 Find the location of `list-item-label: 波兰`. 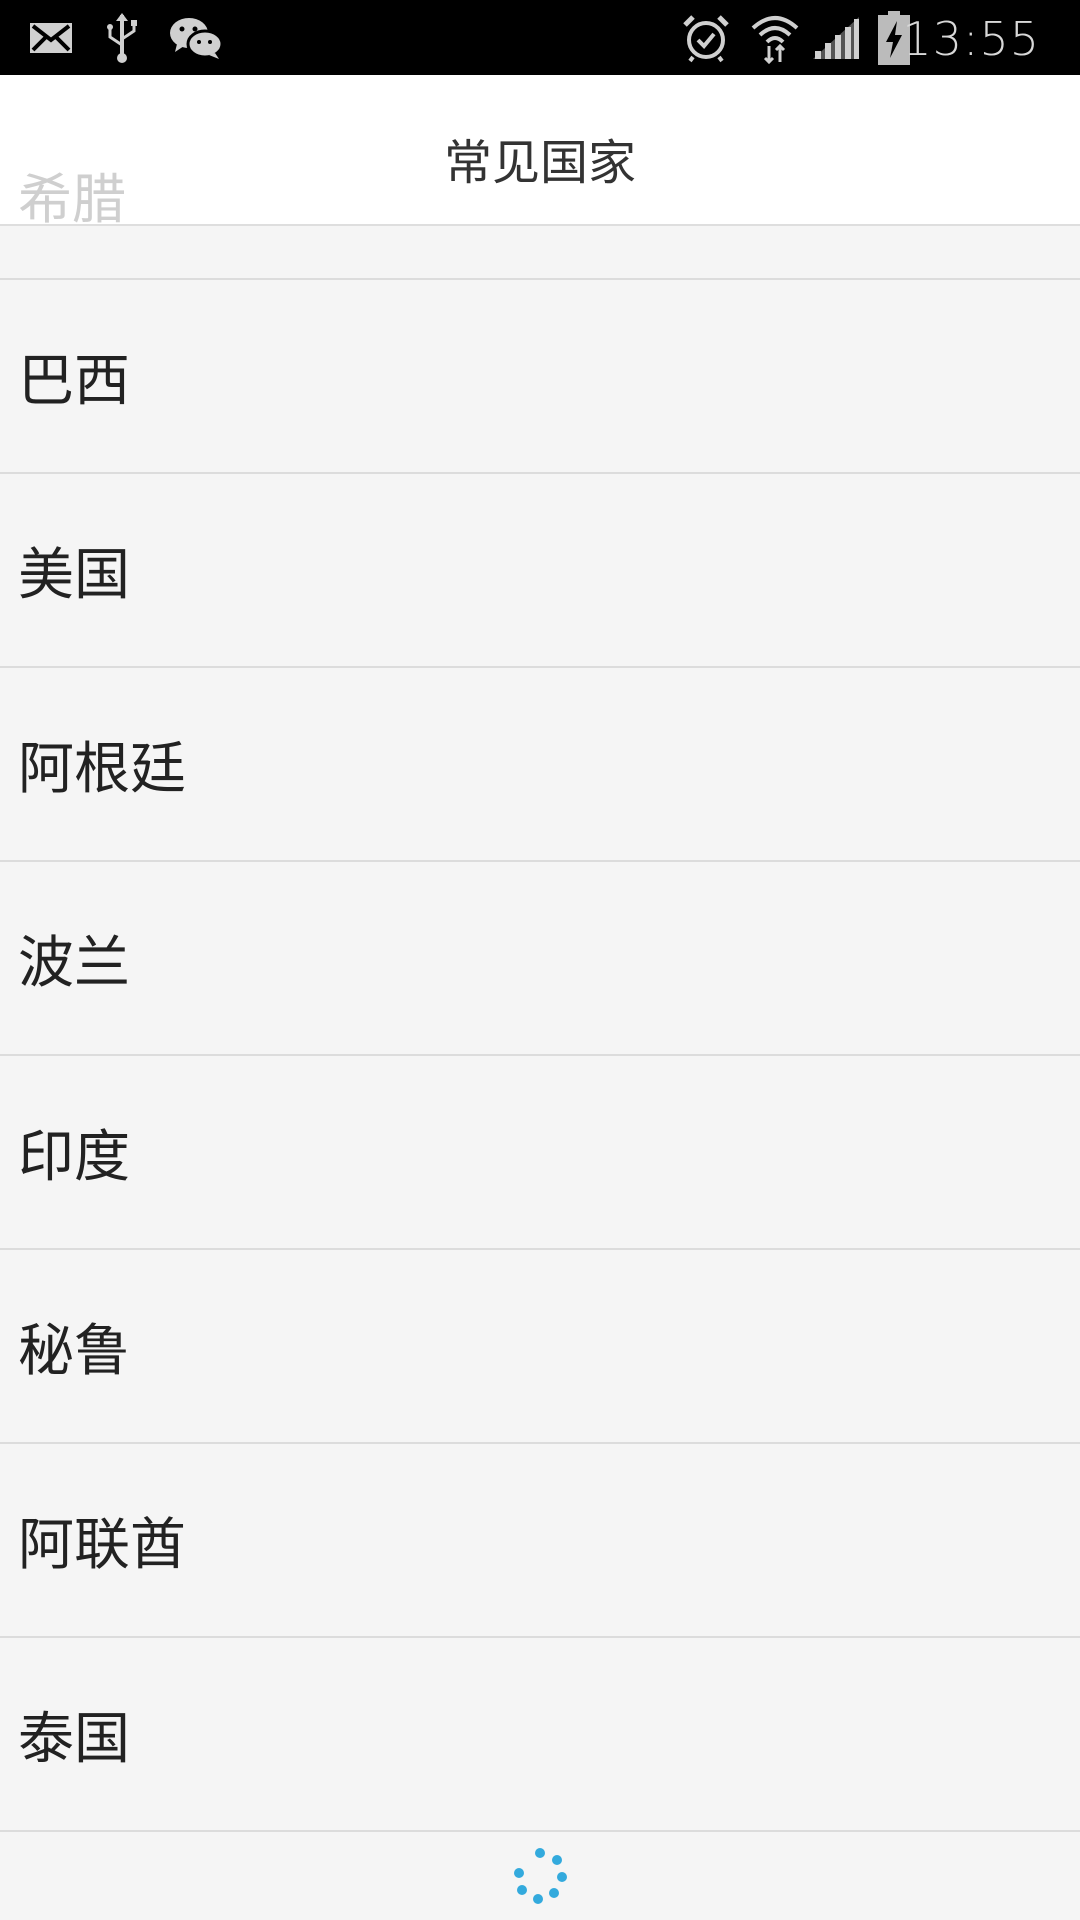

list-item-label: 波兰 is located at coordinates (74, 963).